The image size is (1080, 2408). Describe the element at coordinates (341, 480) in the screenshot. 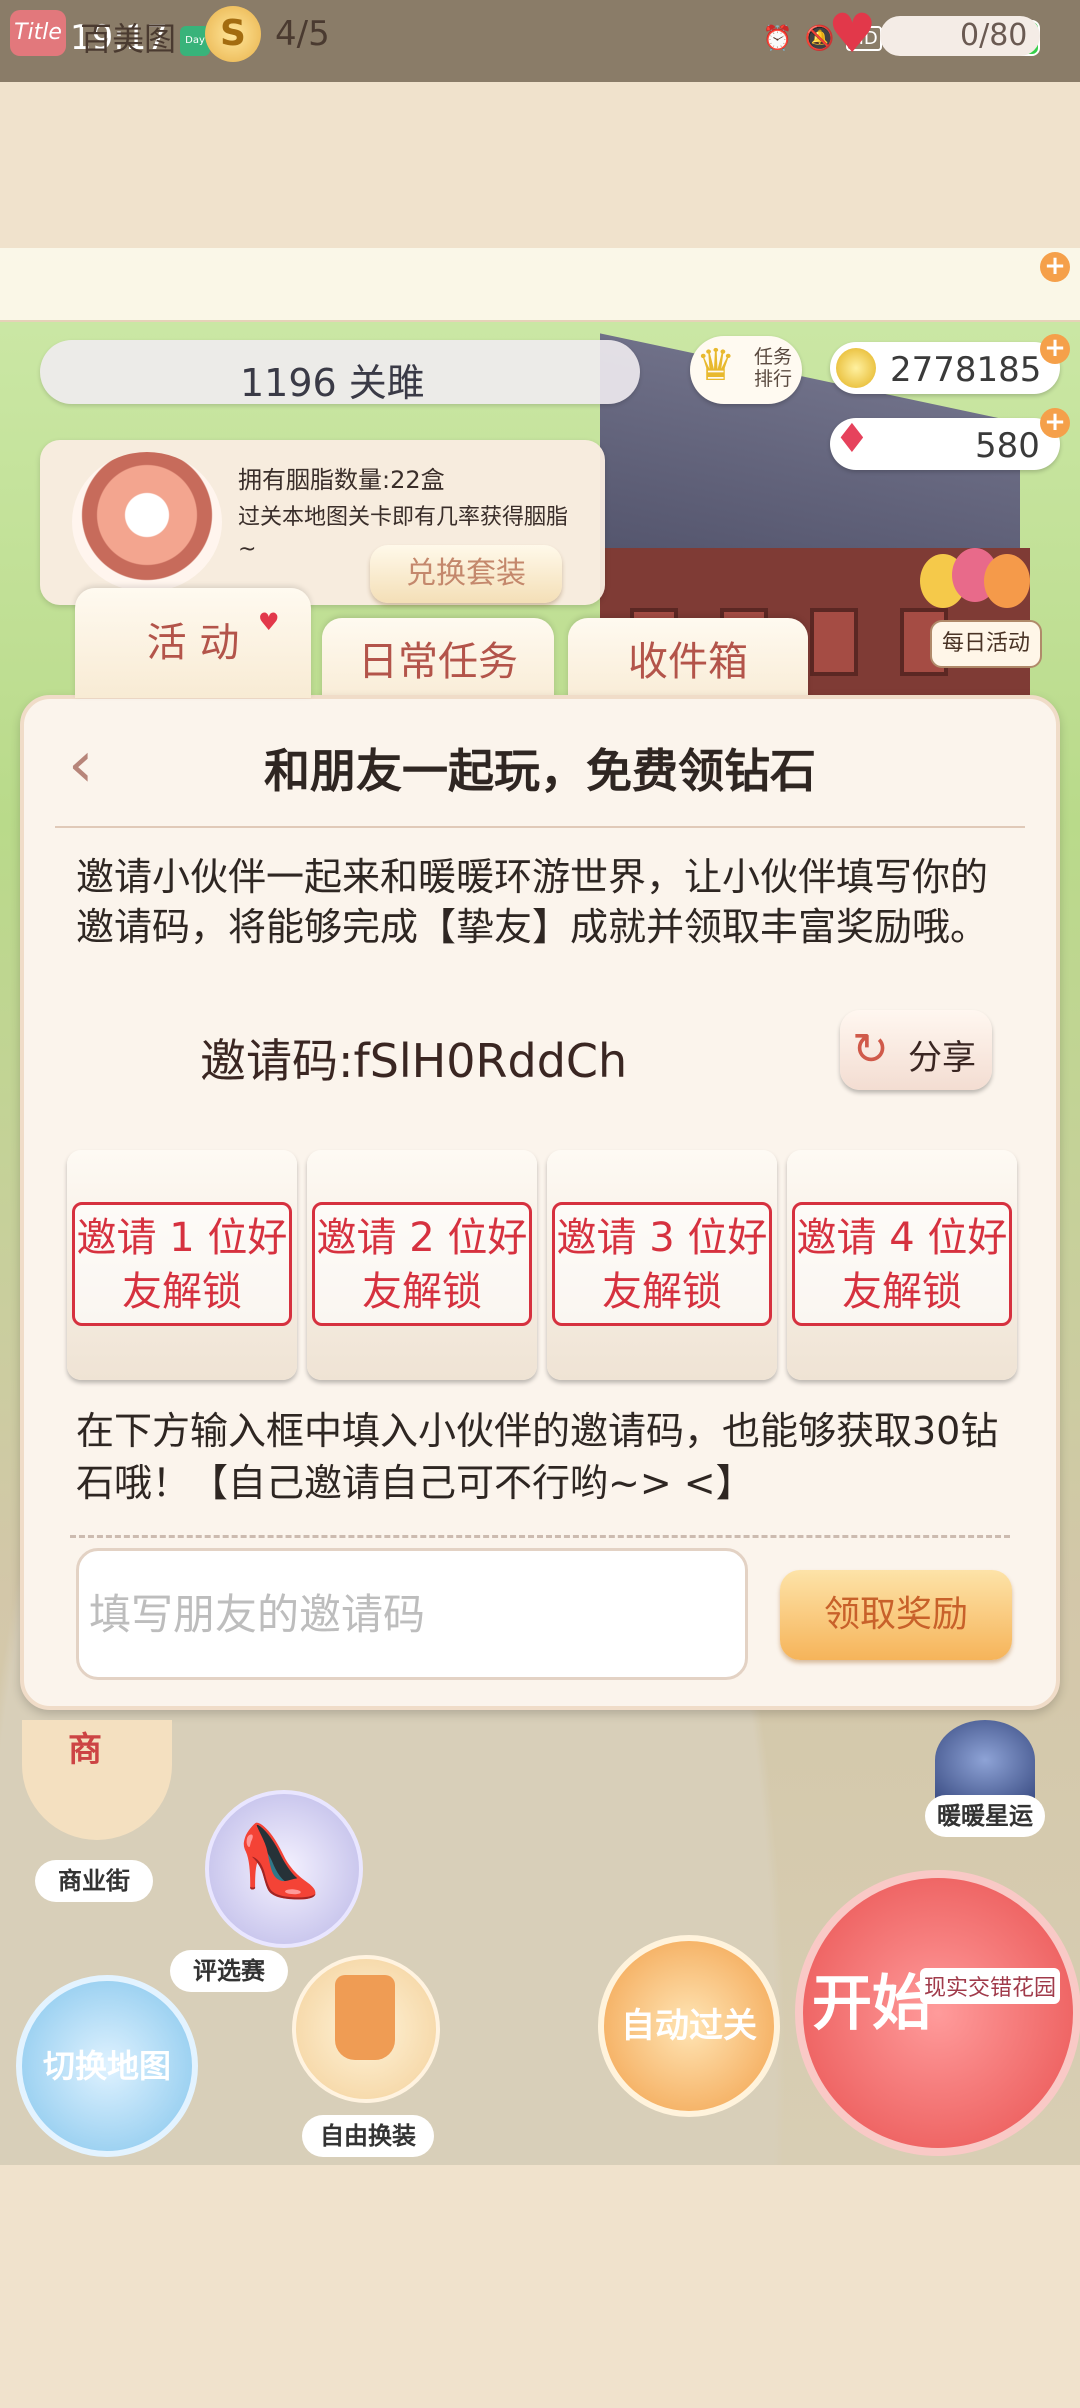

I see `rouge-count: 拥有胭脂数量:22盒` at that location.